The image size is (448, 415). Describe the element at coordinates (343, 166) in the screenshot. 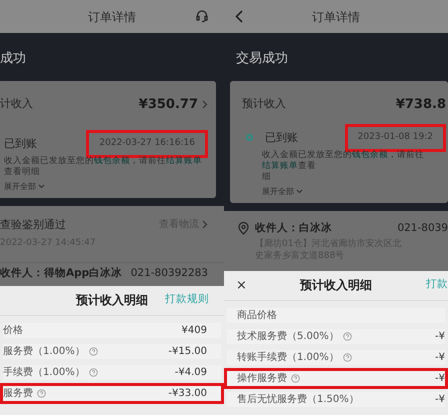

I see `payment-note: 收入金额已发放至您的钱包余额，请前往 结算账单查看 细` at that location.